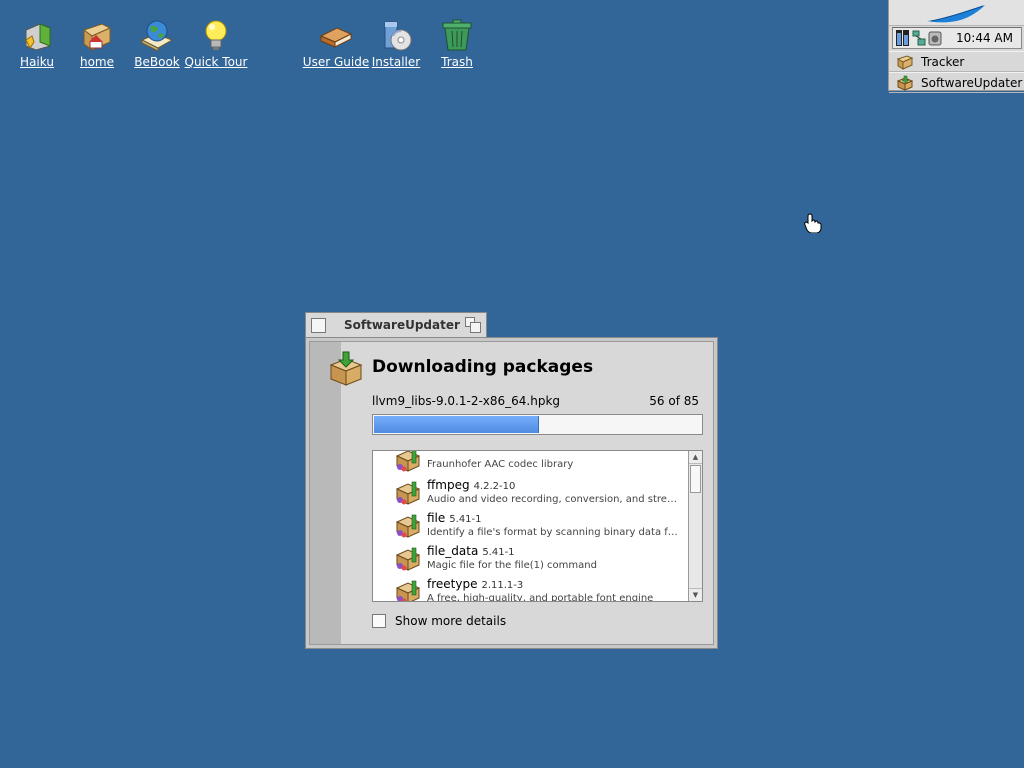  Describe the element at coordinates (695, 457) in the screenshot. I see `scroll-up-arrow-icon: ▲` at that location.